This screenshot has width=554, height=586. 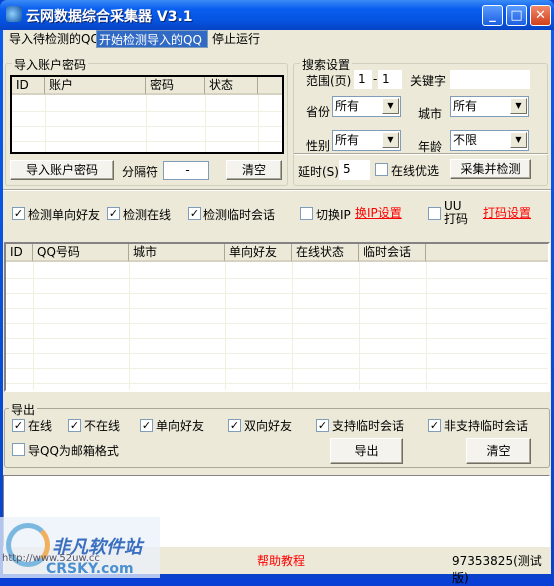 I want to click on captcha-settings-link: 打码设置, so click(x=507, y=212).